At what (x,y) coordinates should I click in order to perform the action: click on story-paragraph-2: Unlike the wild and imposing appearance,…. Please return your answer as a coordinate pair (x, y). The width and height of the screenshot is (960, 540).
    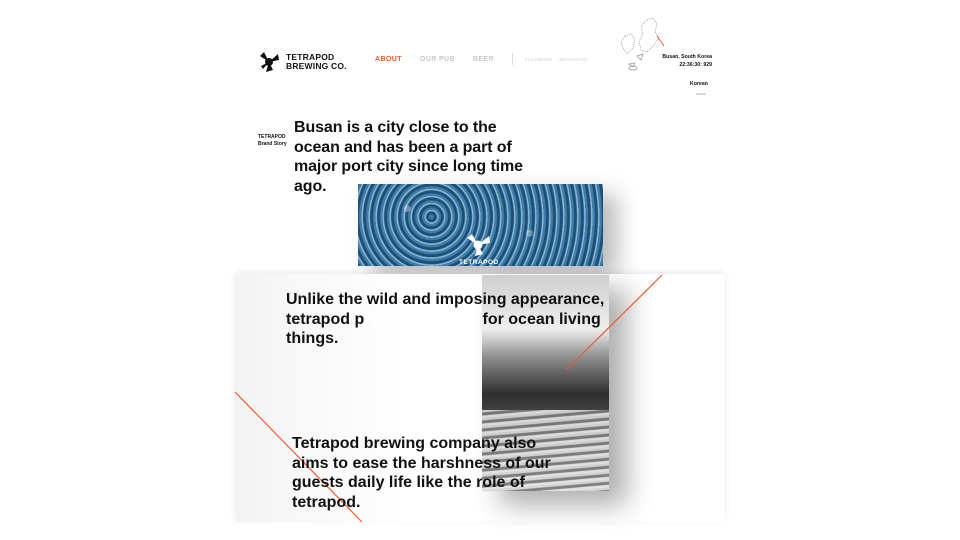
    Looking at the image, I should click on (451, 319).